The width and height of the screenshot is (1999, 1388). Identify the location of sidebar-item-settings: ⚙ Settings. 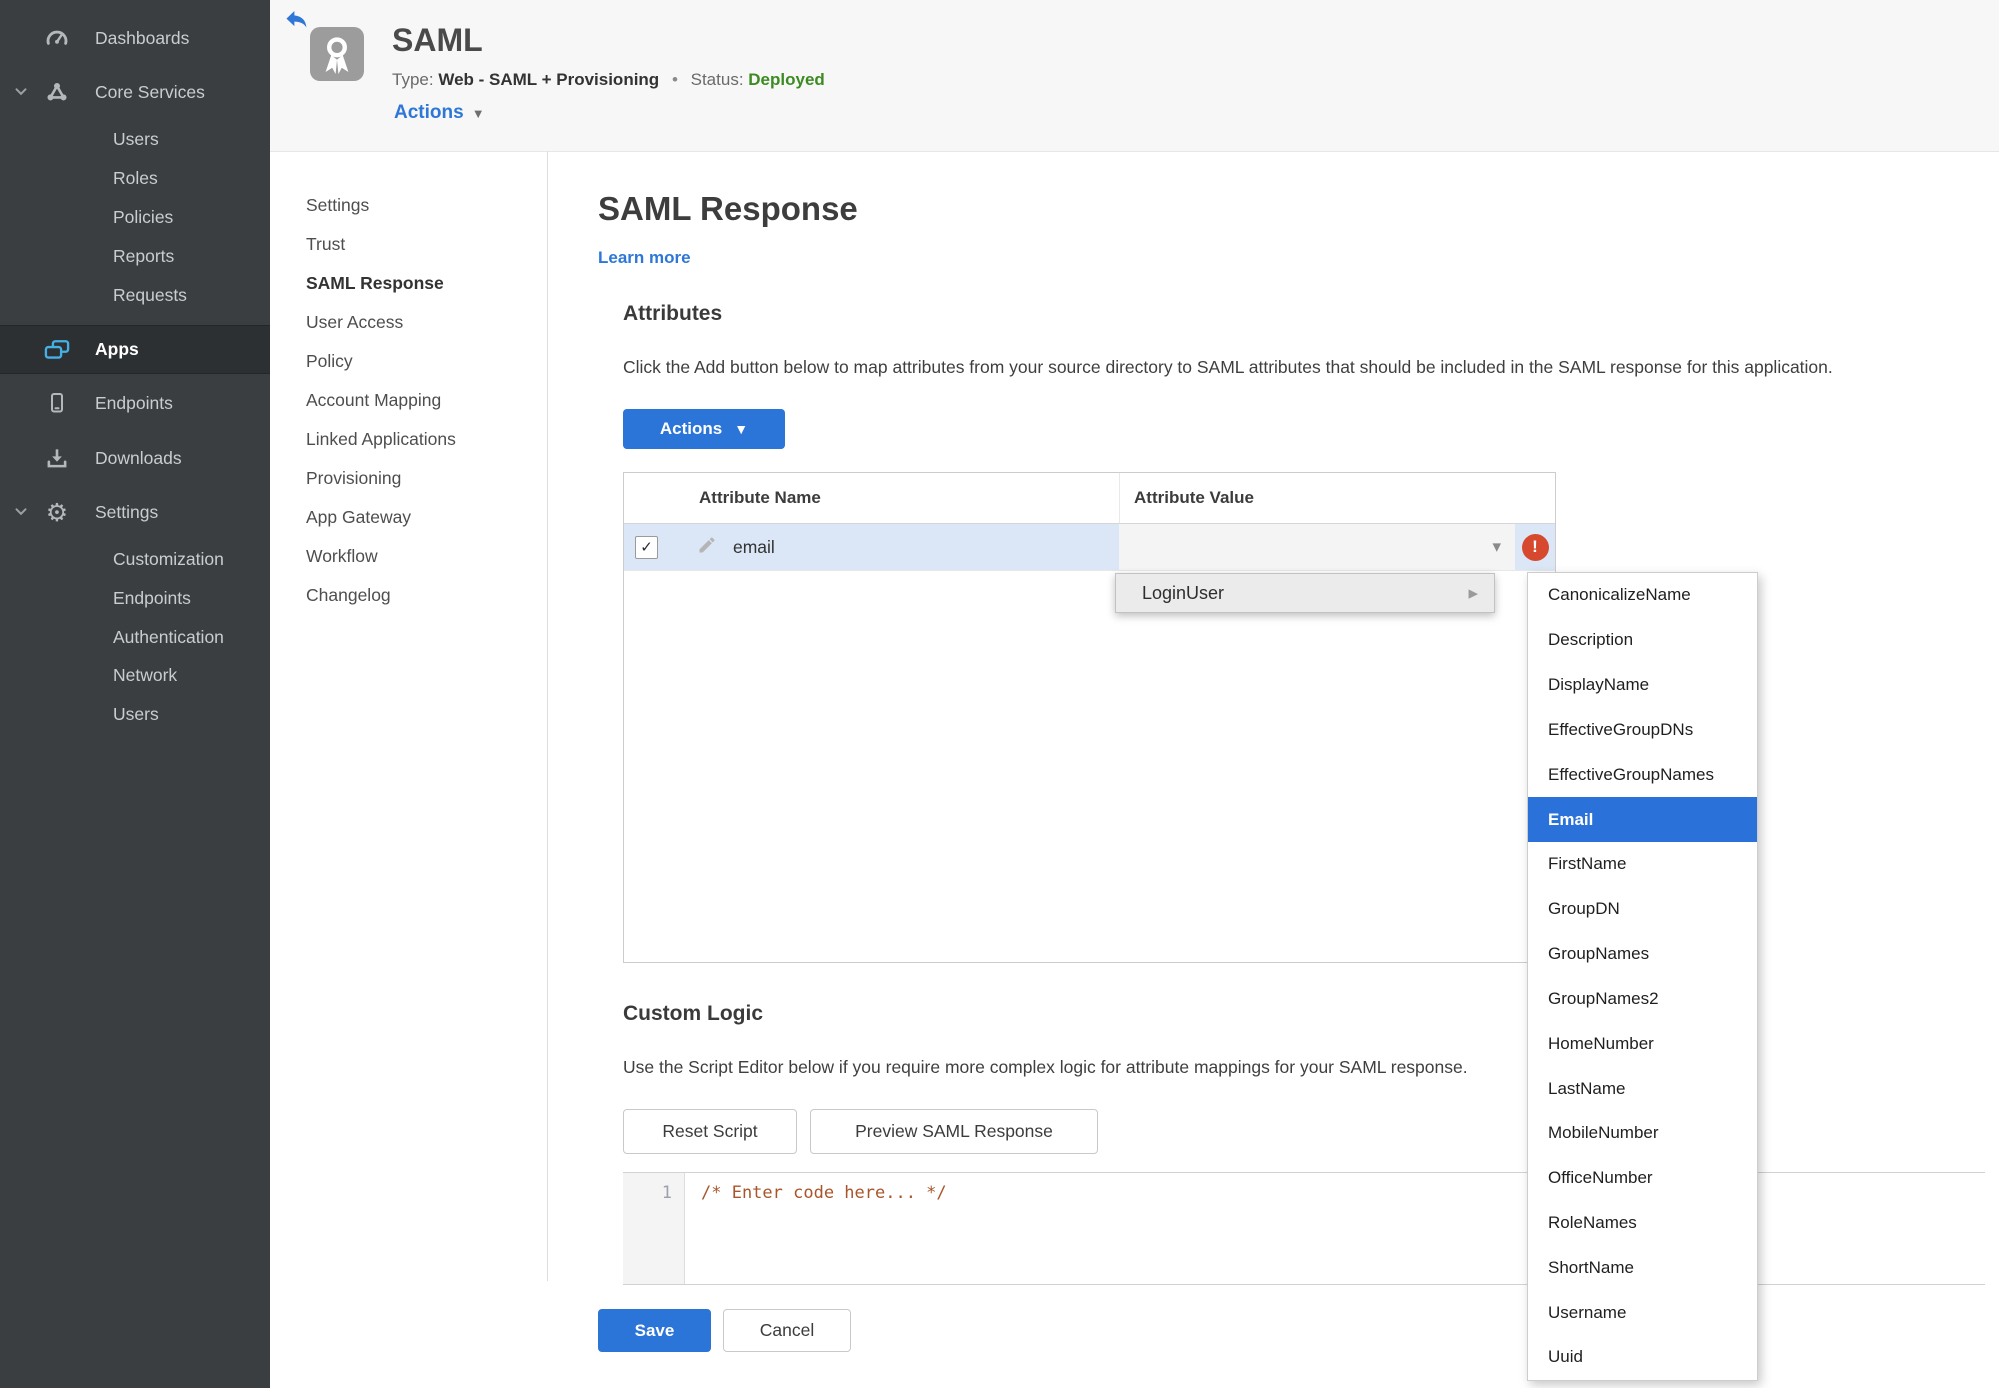
(135, 512).